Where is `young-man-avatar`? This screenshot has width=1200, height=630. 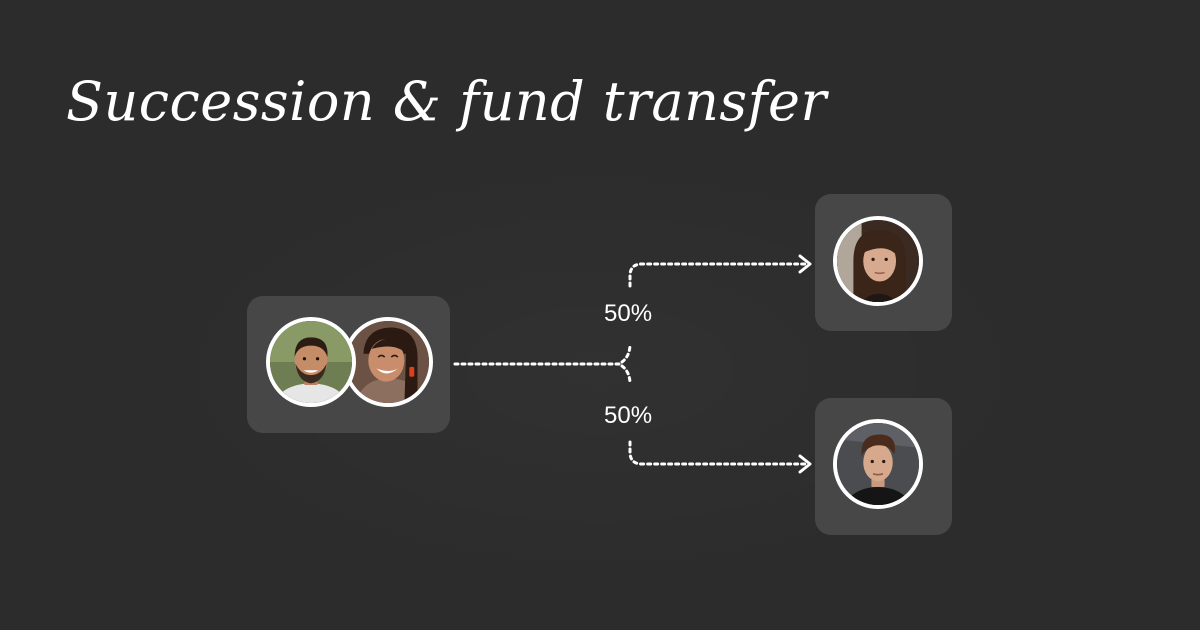 young-man-avatar is located at coordinates (878, 464).